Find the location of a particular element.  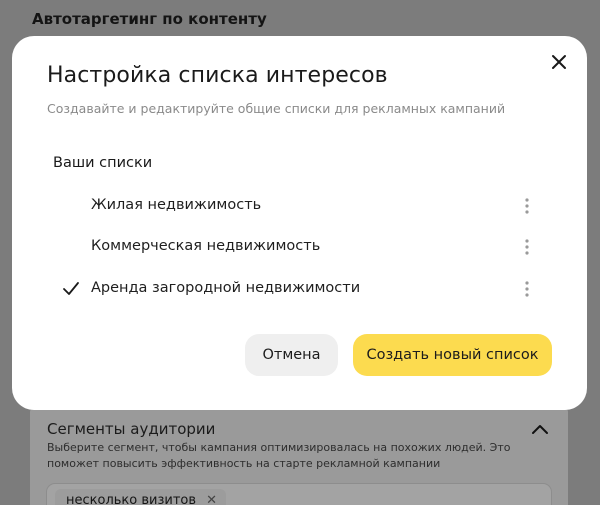

segment-chip-label: несколько визитов is located at coordinates (131, 499).